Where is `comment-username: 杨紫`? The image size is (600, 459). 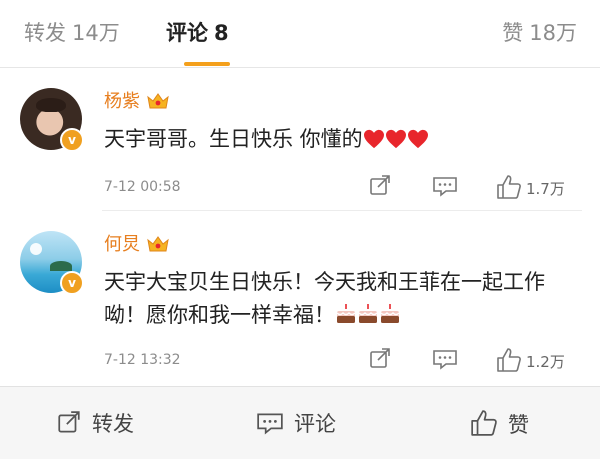 comment-username: 杨紫 is located at coordinates (137, 102).